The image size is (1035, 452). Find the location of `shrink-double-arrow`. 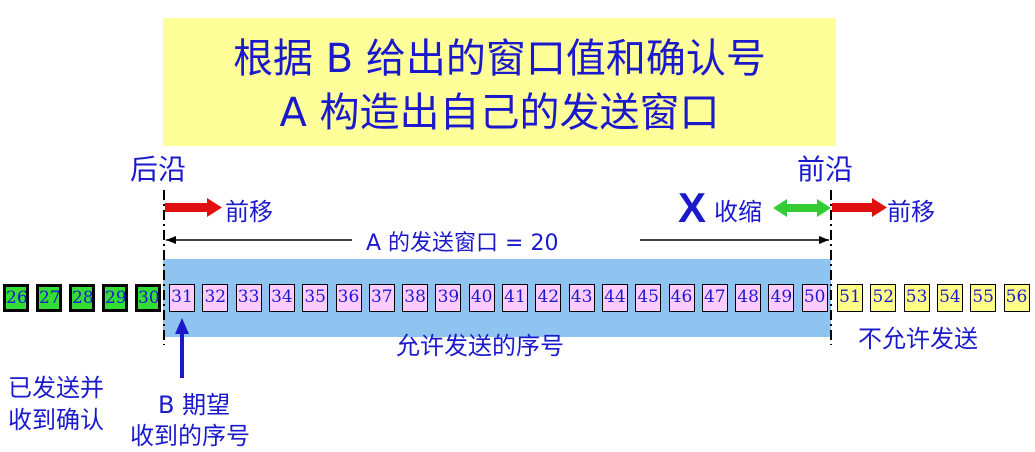

shrink-double-arrow is located at coordinates (802, 208).